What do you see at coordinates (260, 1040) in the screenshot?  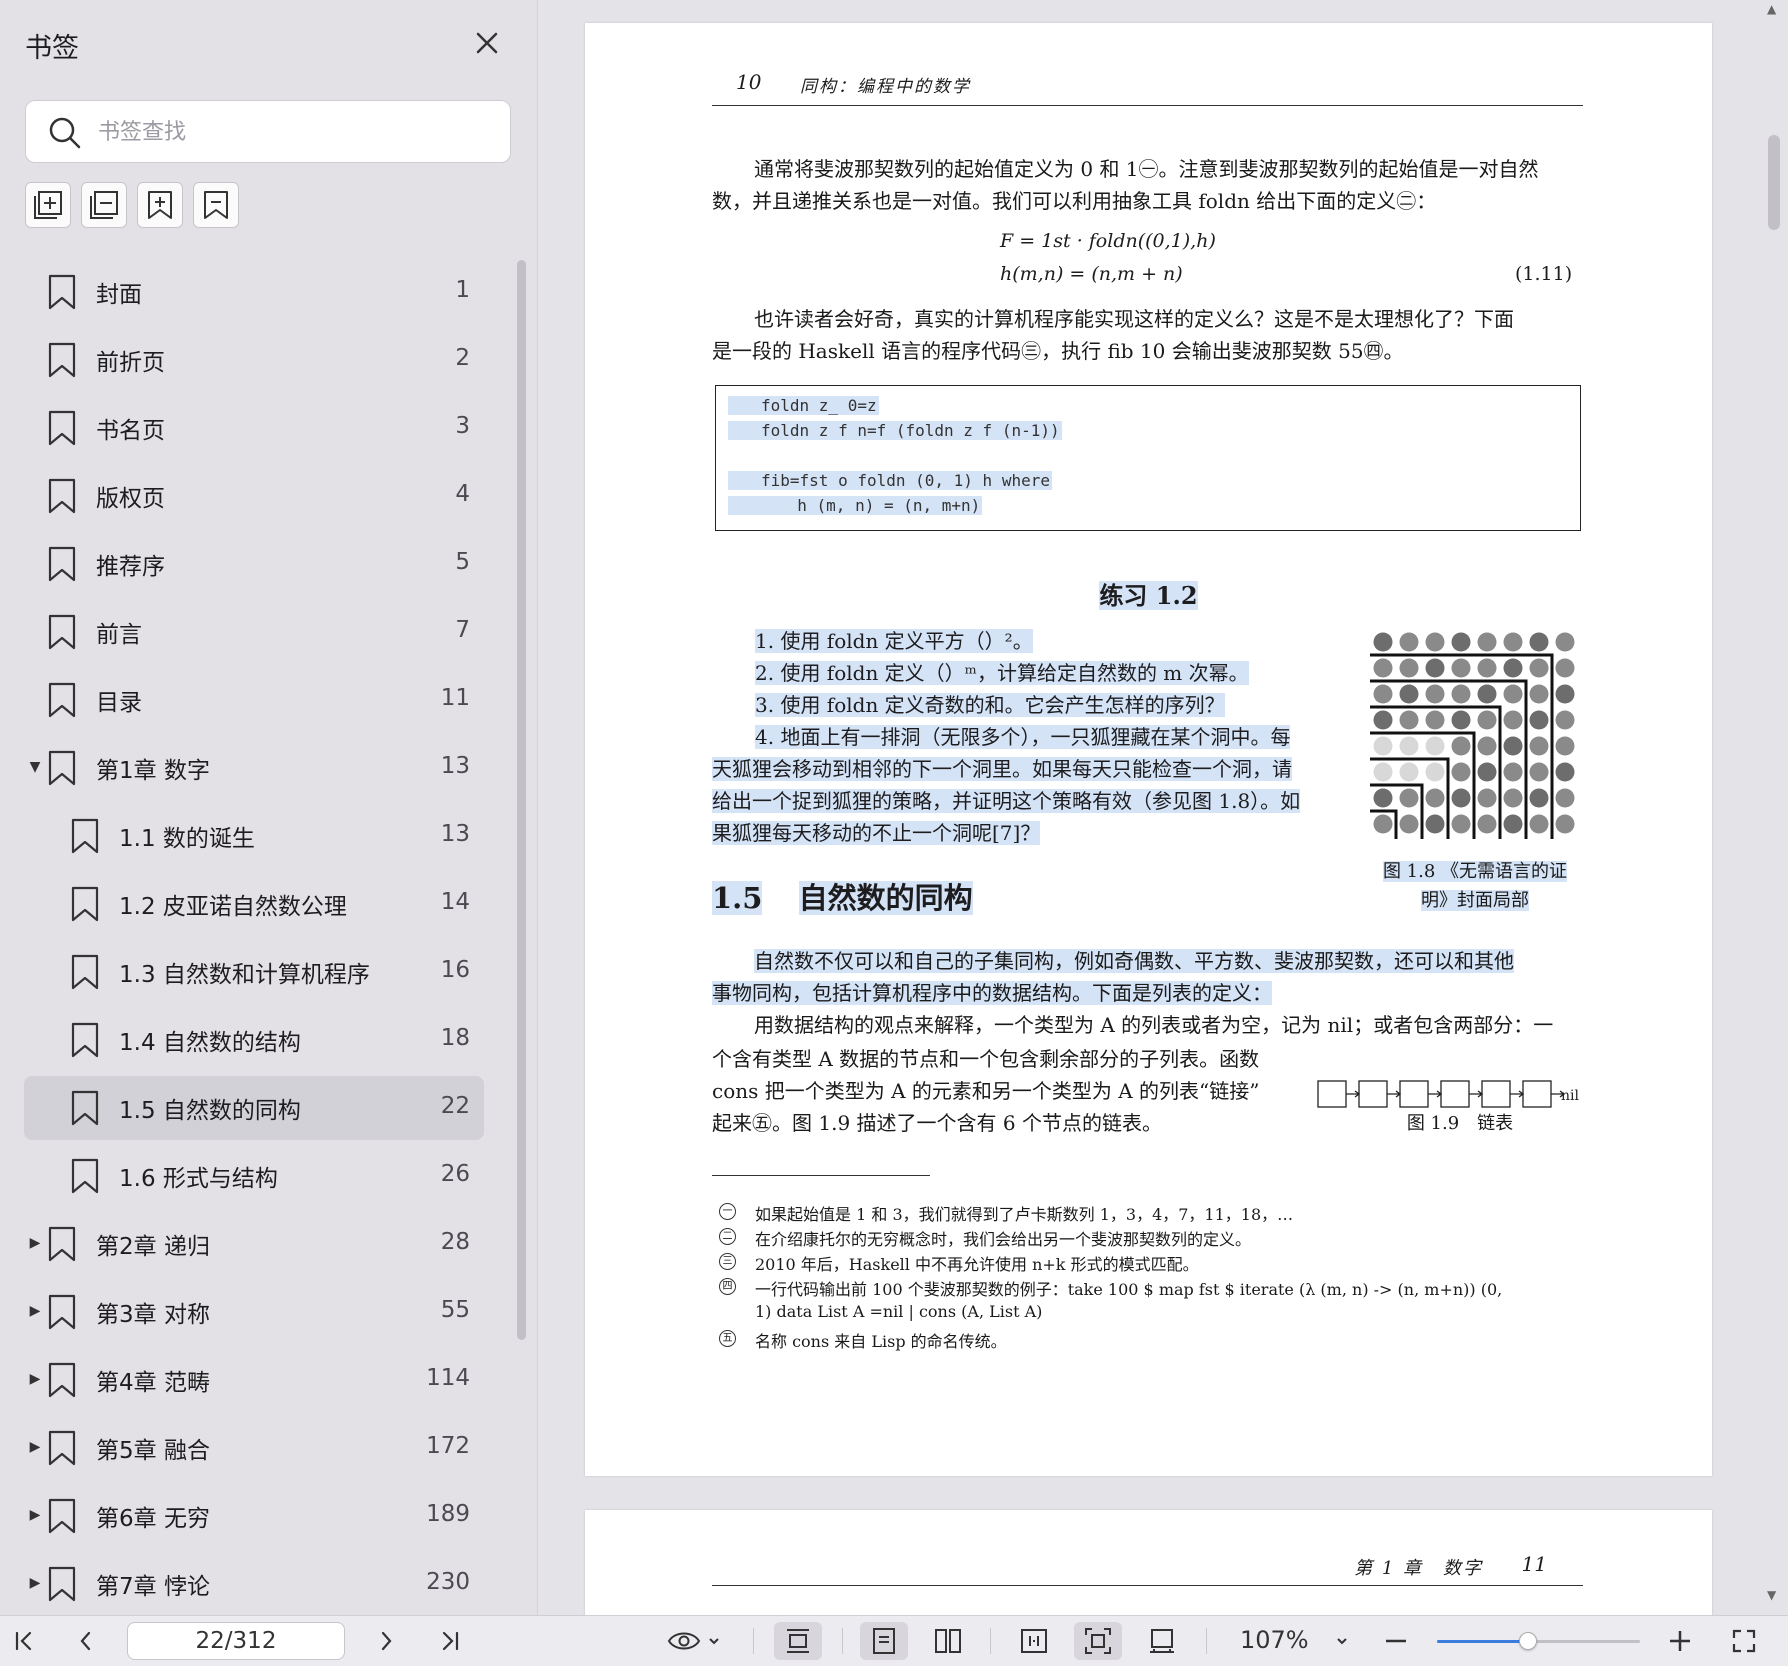 I see `bookmark-item: 1.4 自然数的结构 18` at bounding box center [260, 1040].